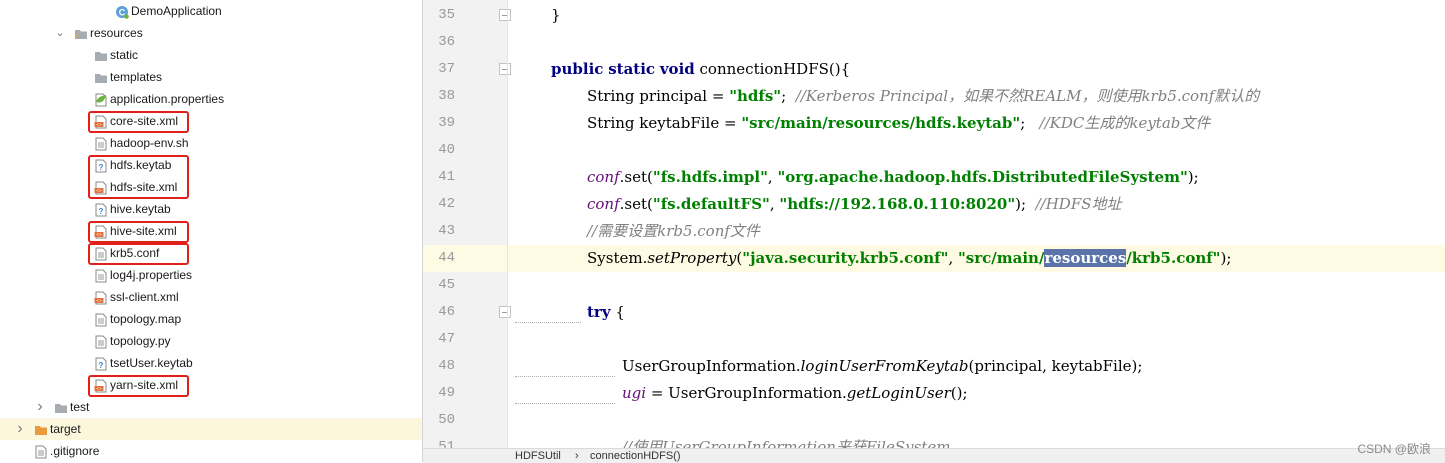 The width and height of the screenshot is (1445, 463). What do you see at coordinates (211, 187) in the screenshot?
I see `tree-item-hdfs-site-xml: <> hdfs-site.xml` at bounding box center [211, 187].